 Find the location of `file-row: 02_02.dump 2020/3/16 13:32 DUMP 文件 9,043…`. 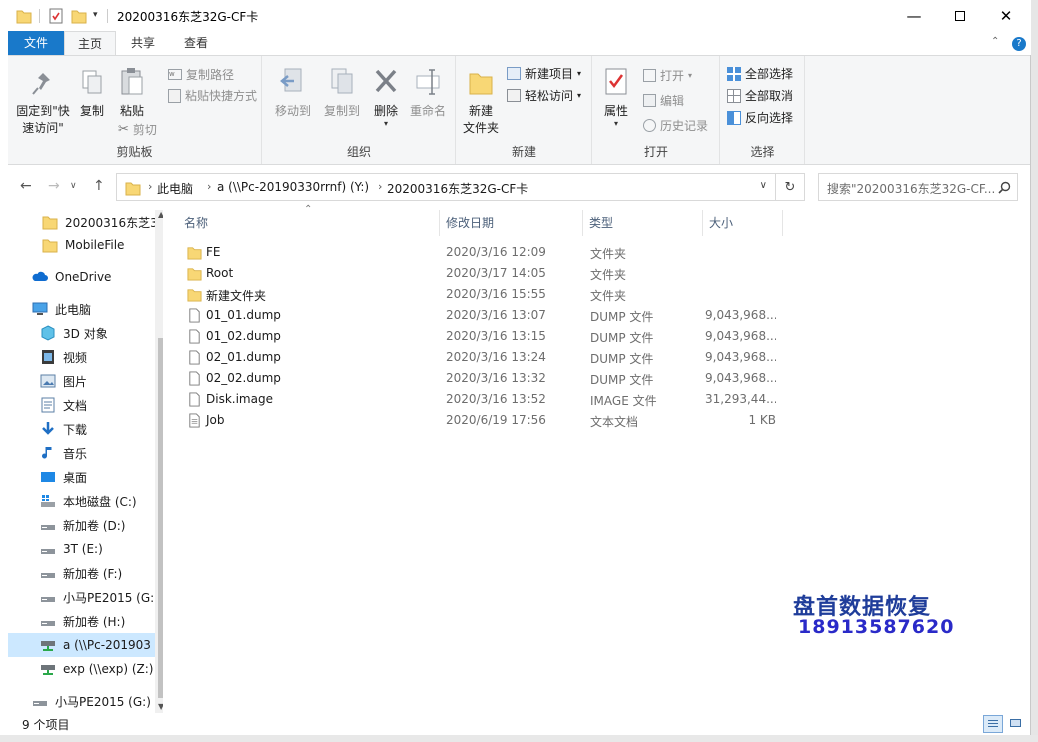

file-row: 02_02.dump 2020/3/16 13:32 DUMP 文件 9,043… is located at coordinates (485, 378).